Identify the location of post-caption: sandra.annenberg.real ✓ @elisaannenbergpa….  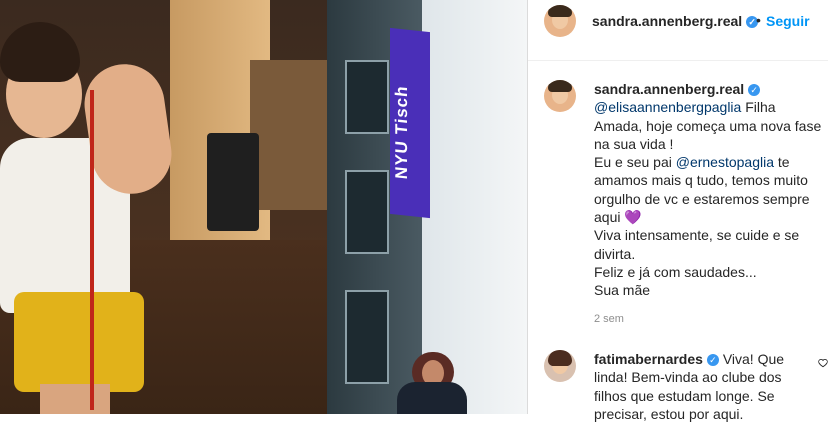
(708, 190).